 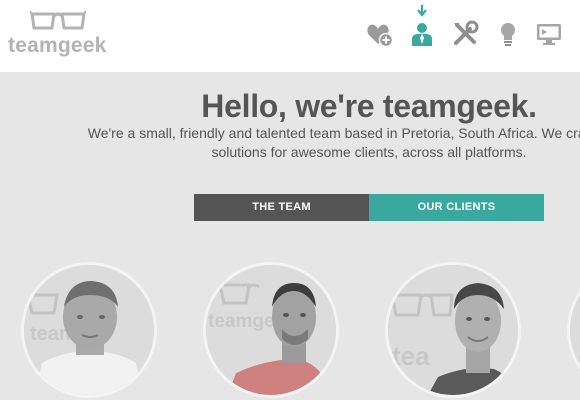 I want to click on avatar: tea, so click(x=453, y=330).